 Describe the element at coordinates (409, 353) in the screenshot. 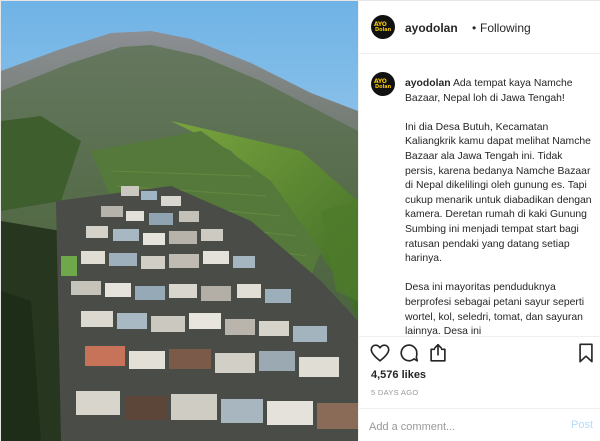

I see `comment-icon` at that location.